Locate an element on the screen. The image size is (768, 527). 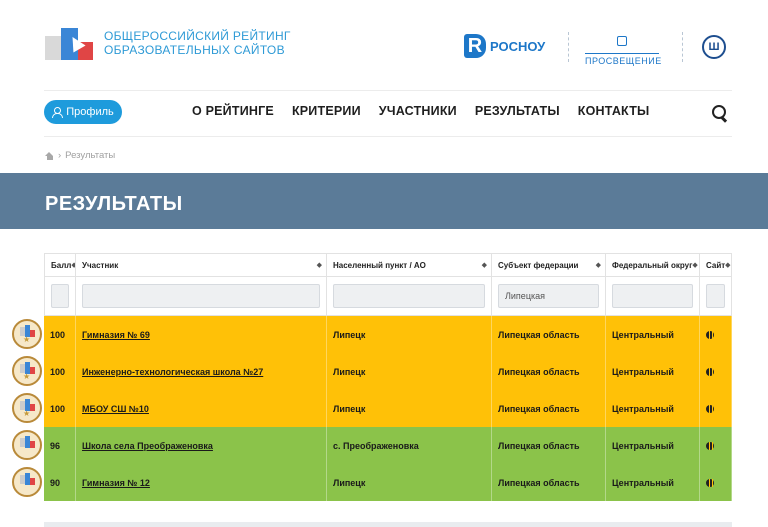
rosnou-icon: R is located at coordinates (475, 46).